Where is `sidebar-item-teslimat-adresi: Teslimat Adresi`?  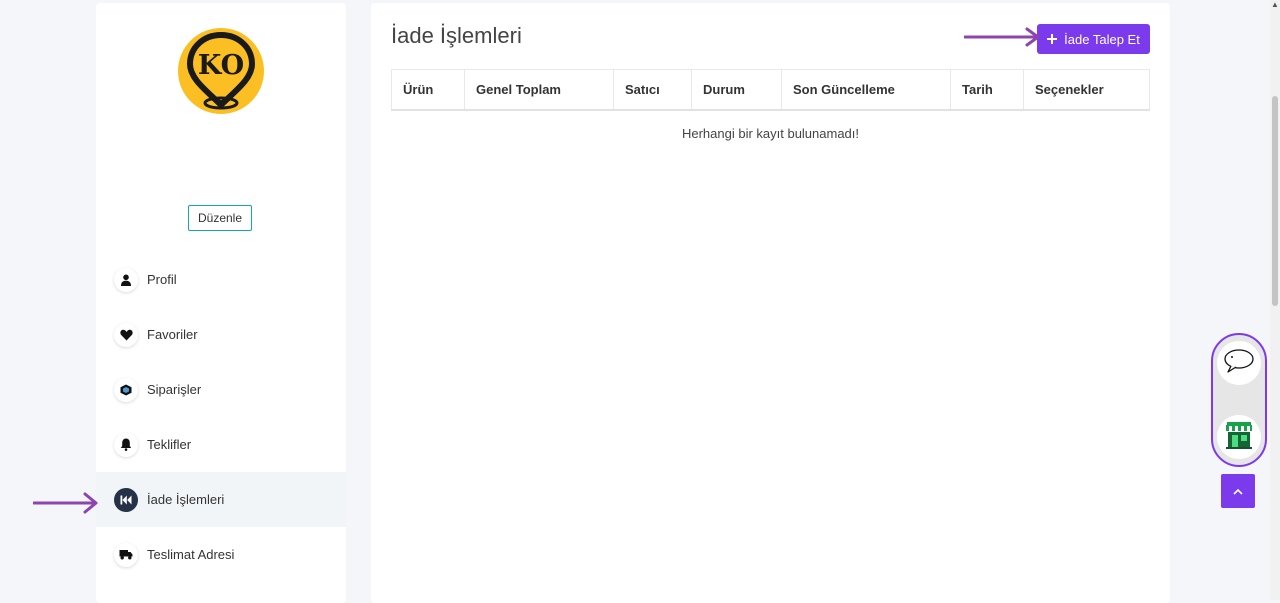 sidebar-item-teslimat-adresi: Teslimat Adresi is located at coordinates (221, 554).